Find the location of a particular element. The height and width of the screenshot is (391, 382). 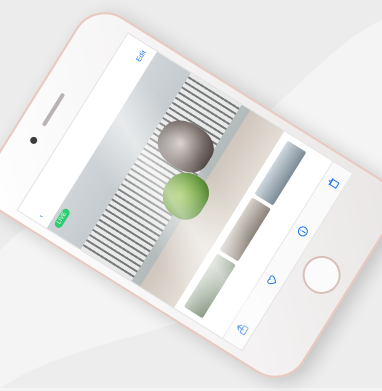

back-button: ‹ is located at coordinates (41, 216).